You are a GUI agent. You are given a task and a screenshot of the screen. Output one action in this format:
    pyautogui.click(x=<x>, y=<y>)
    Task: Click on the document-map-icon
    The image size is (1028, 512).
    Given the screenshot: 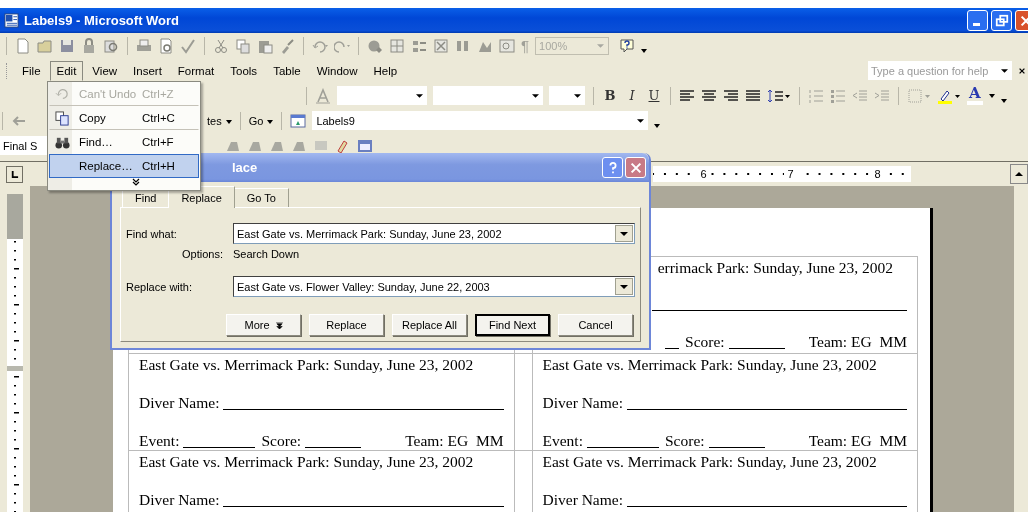 What is the action you would take?
    pyautogui.click(x=507, y=45)
    